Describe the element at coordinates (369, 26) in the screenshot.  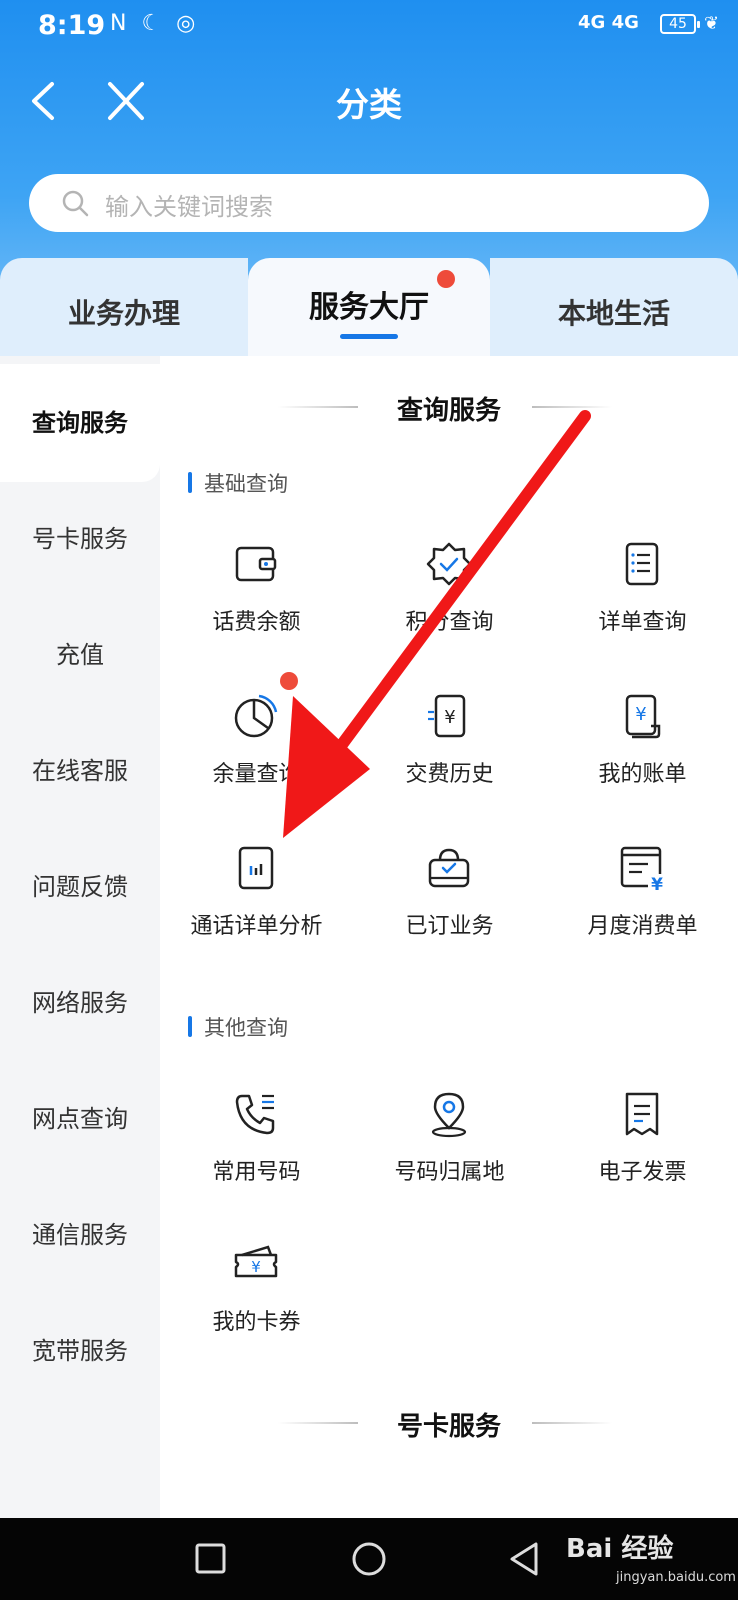
I see `status-bar: 8:19 N ☾ ◎ 4G 4G 45 ❦` at that location.